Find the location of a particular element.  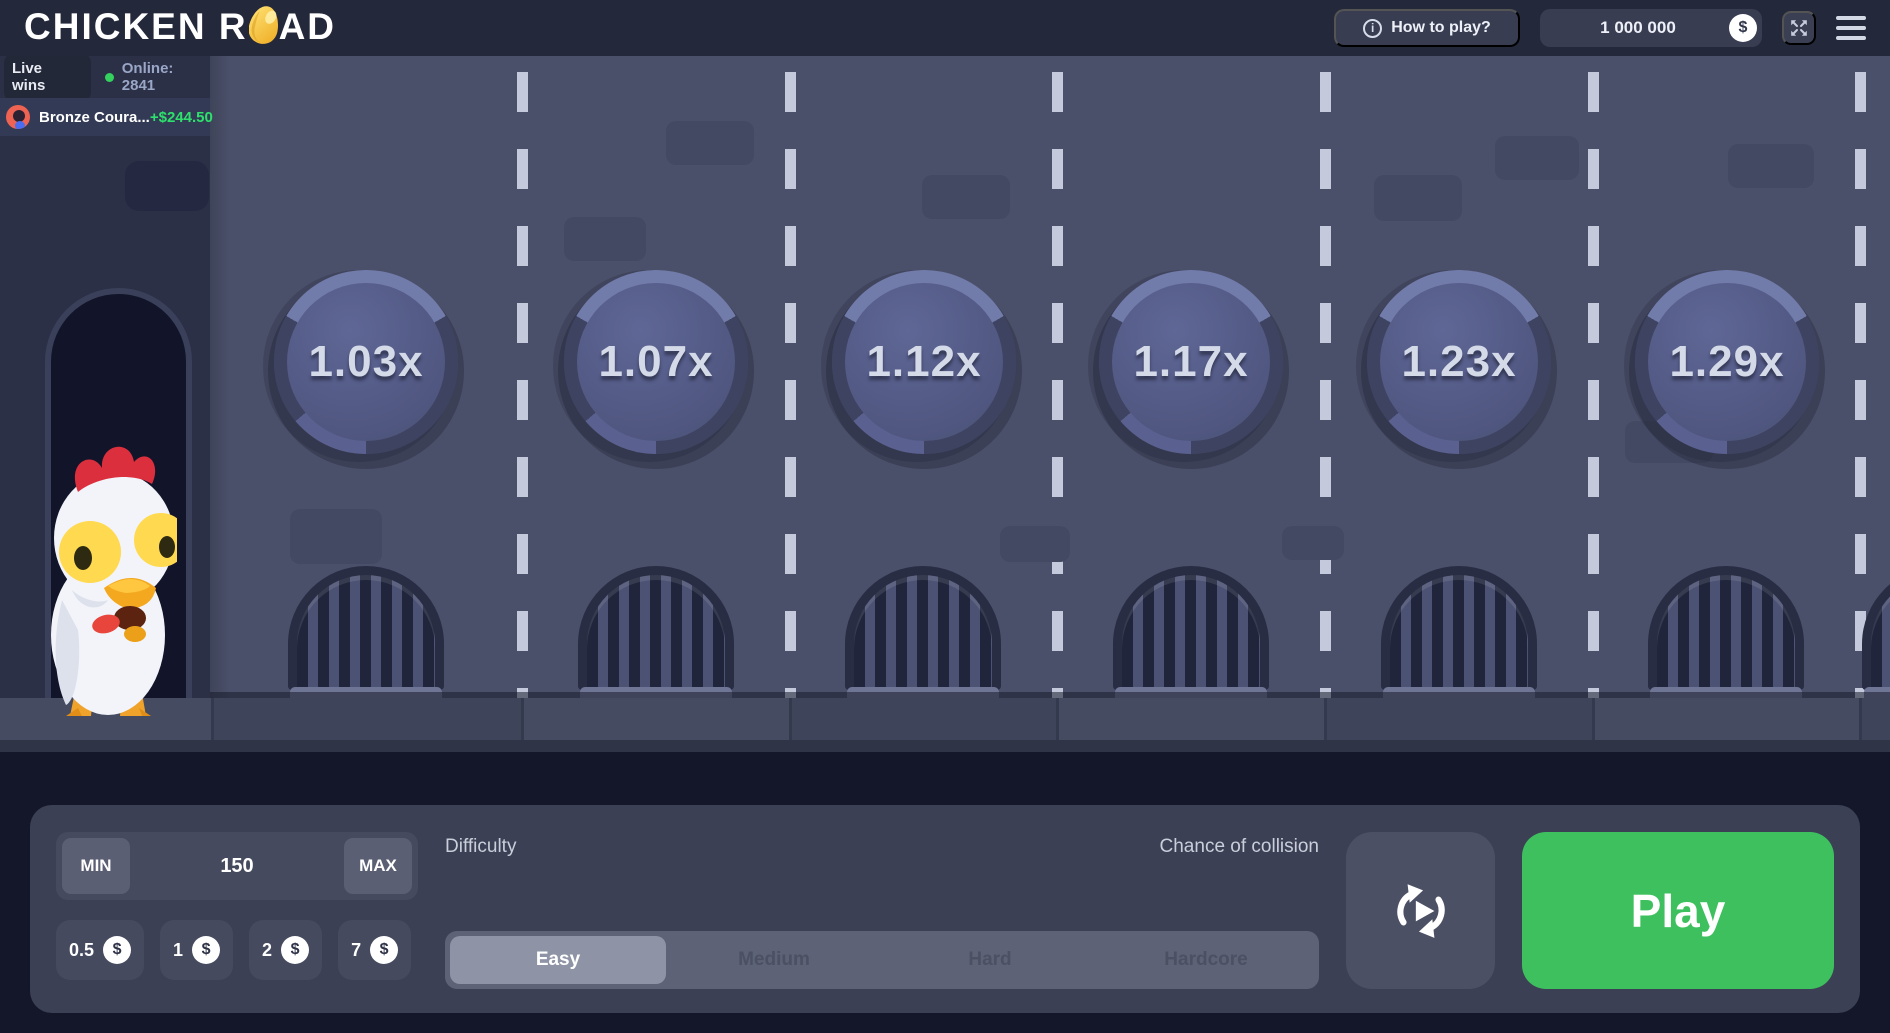

multiplier-value: 1.29x is located at coordinates (1727, 361).